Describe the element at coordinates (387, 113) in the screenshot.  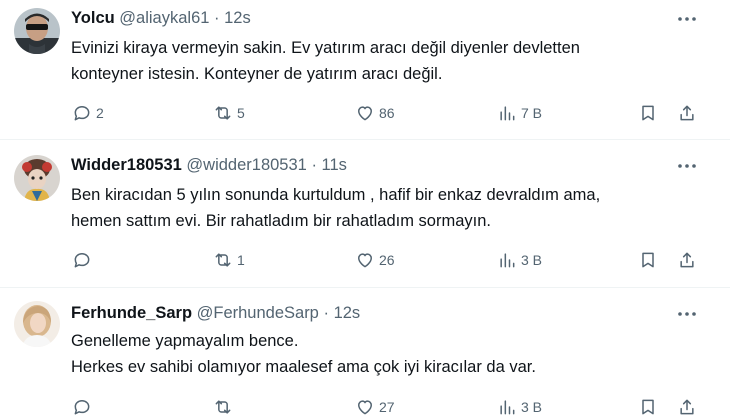
I see `like-count: 86` at that location.